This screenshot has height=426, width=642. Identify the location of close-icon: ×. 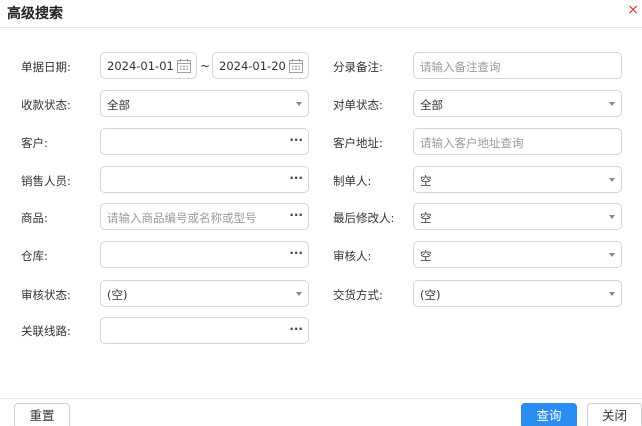
(633, 10).